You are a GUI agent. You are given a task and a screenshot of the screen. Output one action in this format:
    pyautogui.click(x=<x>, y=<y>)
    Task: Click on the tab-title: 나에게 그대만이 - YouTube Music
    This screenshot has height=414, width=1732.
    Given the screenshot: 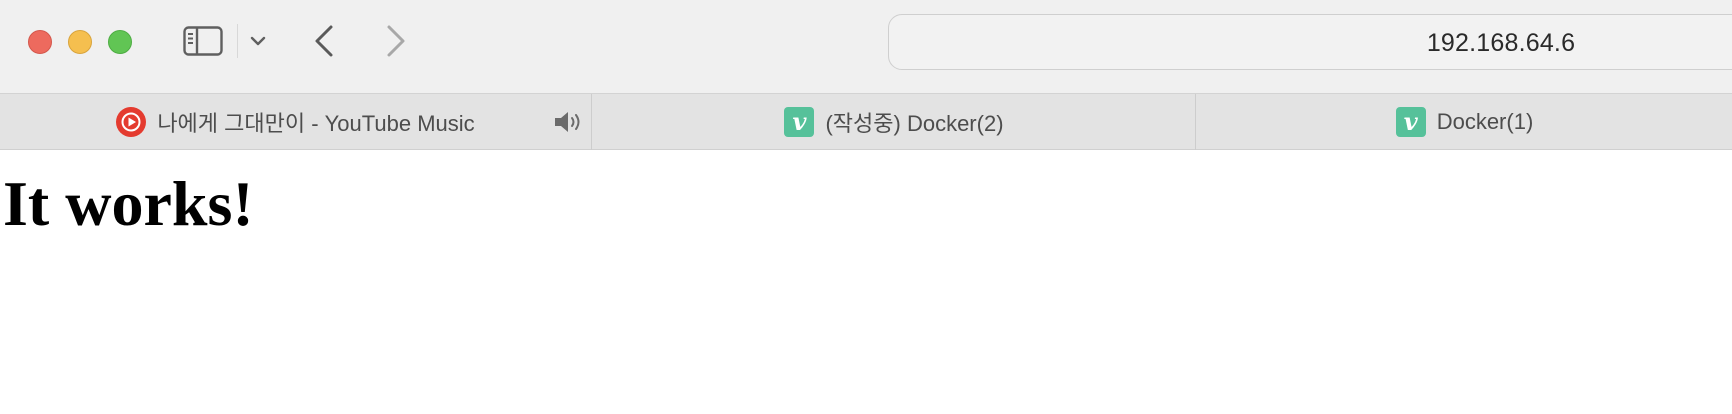 What is the action you would take?
    pyautogui.click(x=316, y=123)
    